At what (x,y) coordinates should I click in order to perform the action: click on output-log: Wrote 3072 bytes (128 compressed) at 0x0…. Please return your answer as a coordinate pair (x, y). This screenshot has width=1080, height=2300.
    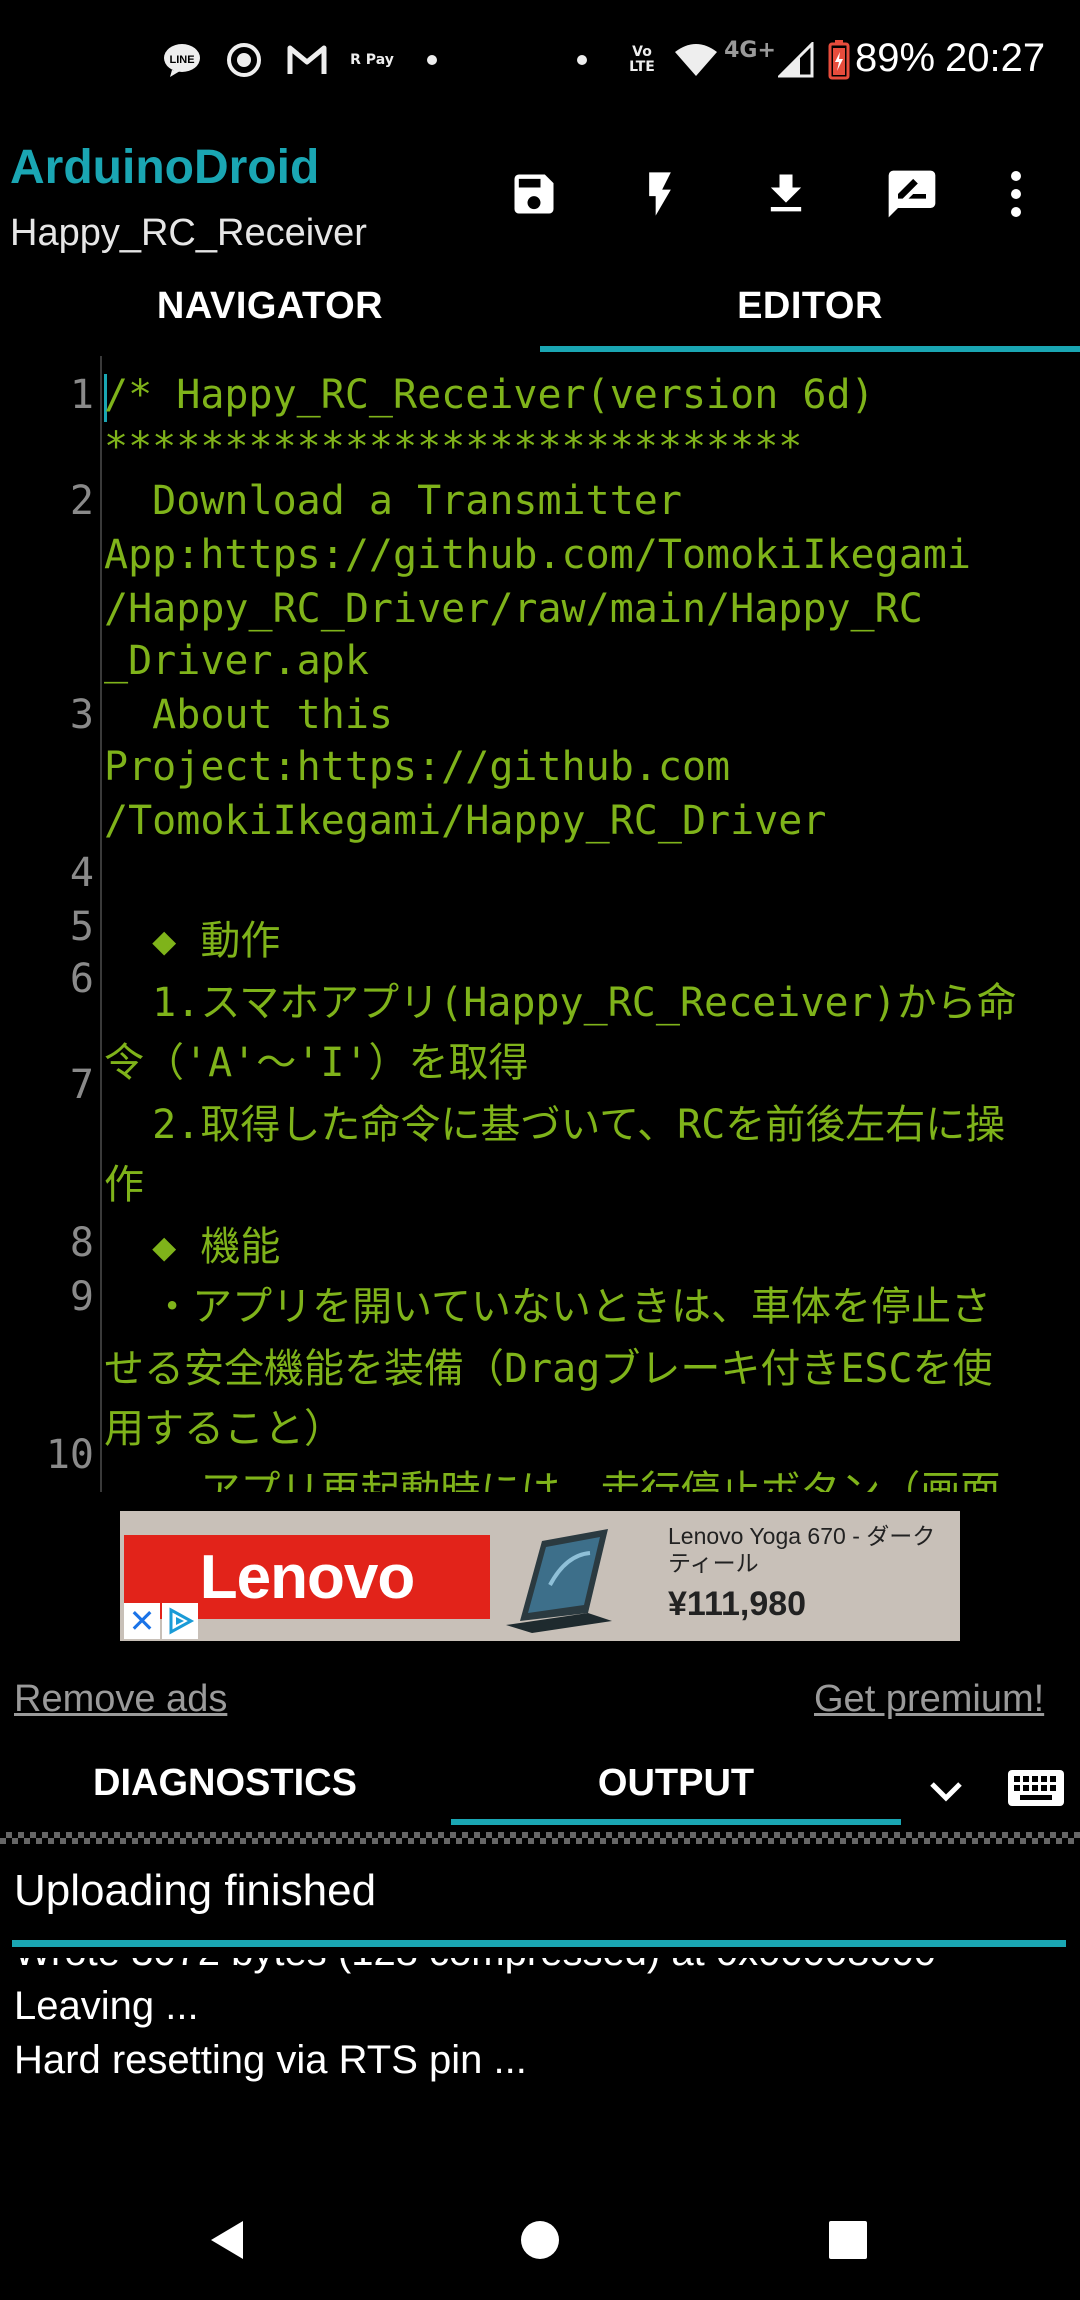
    Looking at the image, I should click on (540, 2033).